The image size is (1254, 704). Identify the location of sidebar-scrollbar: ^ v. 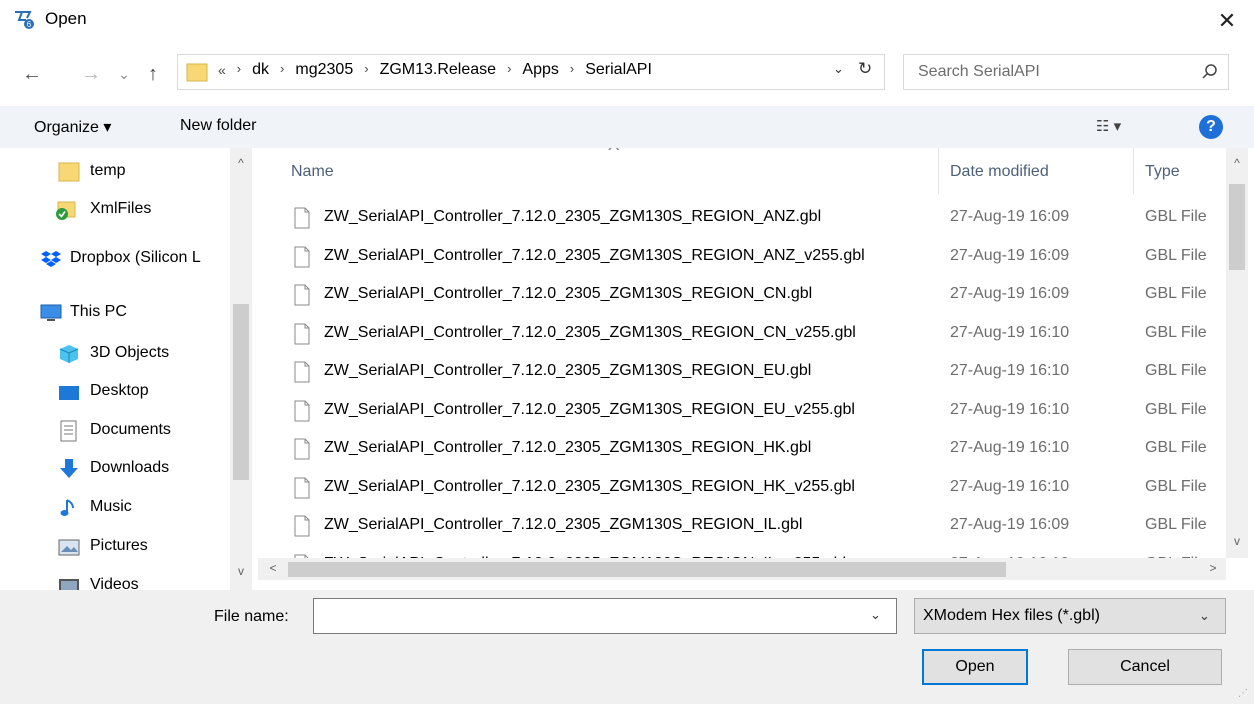
(241, 369).